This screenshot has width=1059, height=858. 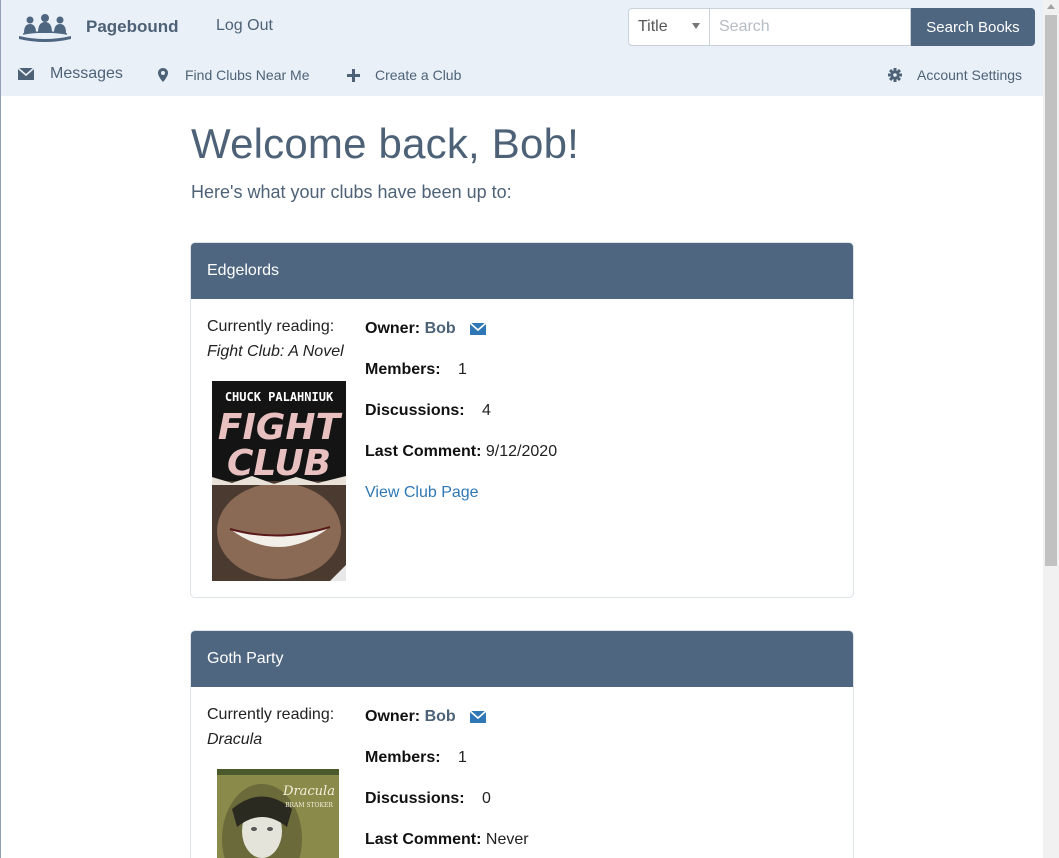 I want to click on discussions-count: 0, so click(x=486, y=798).